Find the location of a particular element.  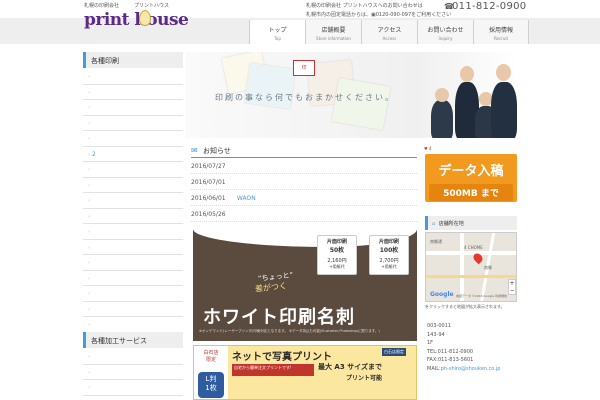

home-icon: ⌂ is located at coordinates (434, 224).